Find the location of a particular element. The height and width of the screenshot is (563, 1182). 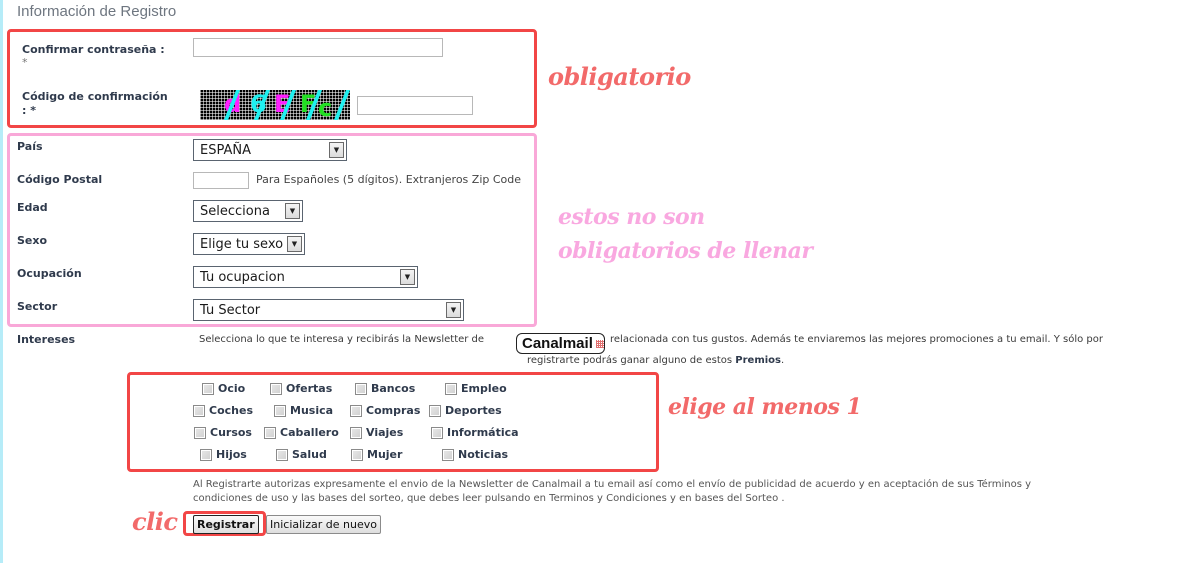

interest-label: Caballero is located at coordinates (309, 432).